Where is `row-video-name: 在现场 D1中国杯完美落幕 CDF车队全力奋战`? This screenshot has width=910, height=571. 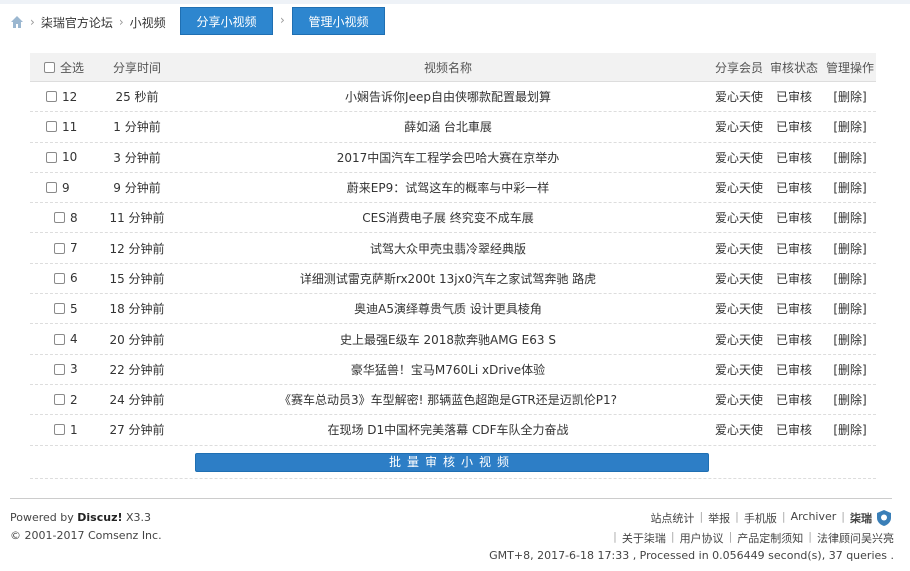
row-video-name: 在现场 D1中国杯完美落幕 CDF车队全力奋战 is located at coordinates (448, 429).